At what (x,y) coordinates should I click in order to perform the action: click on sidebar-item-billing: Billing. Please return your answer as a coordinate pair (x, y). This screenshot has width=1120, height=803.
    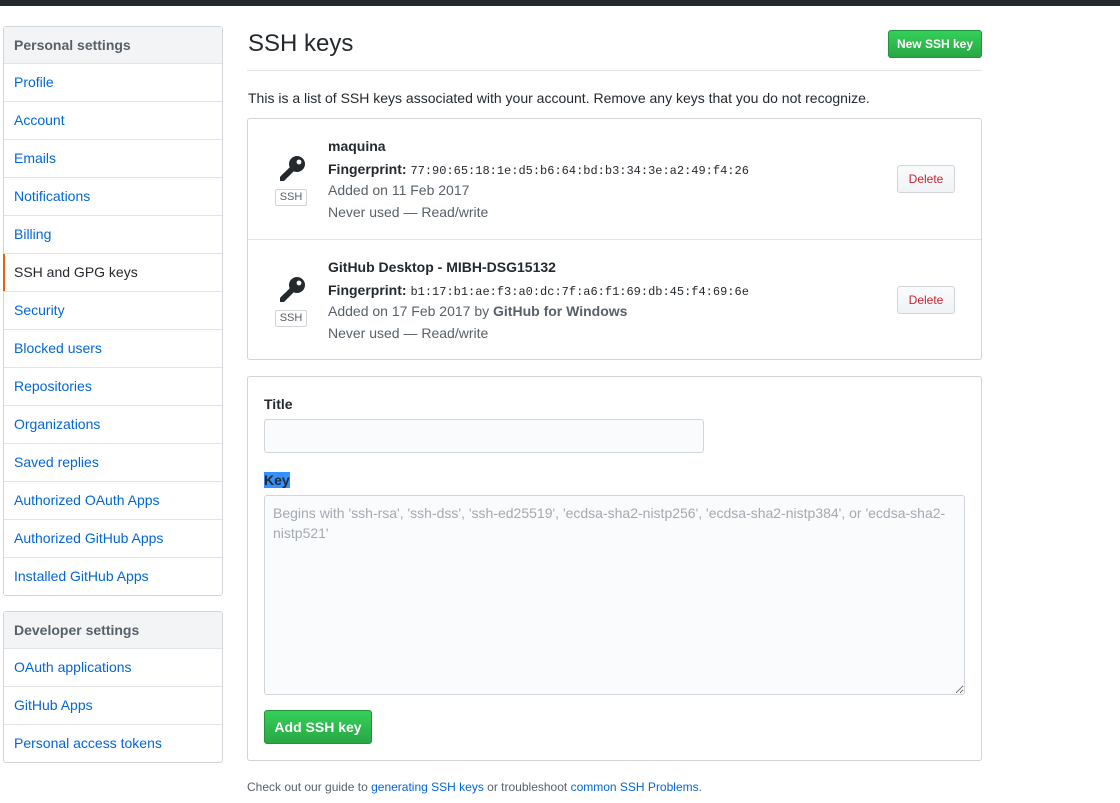
    Looking at the image, I should click on (113, 235).